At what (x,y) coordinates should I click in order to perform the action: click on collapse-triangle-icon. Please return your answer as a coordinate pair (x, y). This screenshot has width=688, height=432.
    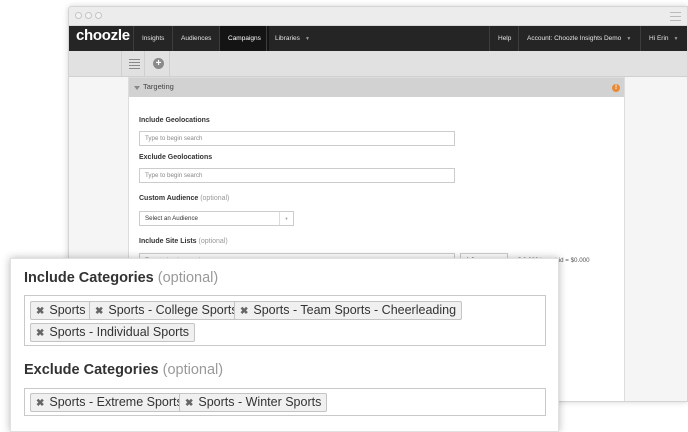
    Looking at the image, I should click on (137, 88).